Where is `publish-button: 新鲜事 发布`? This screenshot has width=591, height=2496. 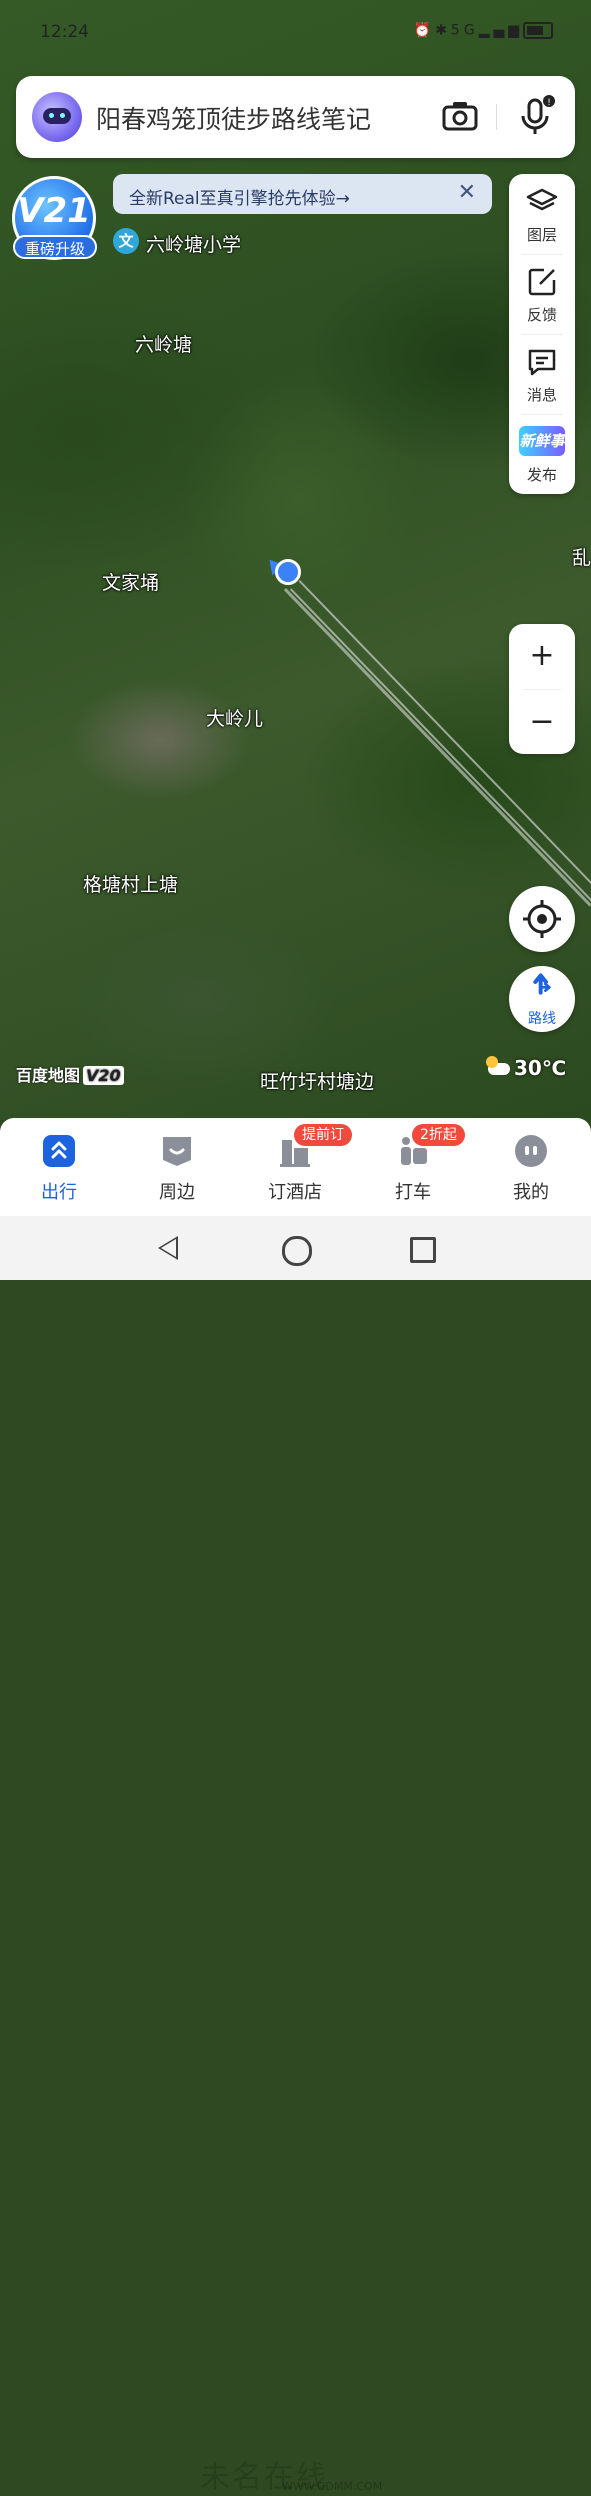 publish-button: 新鲜事 发布 is located at coordinates (542, 454).